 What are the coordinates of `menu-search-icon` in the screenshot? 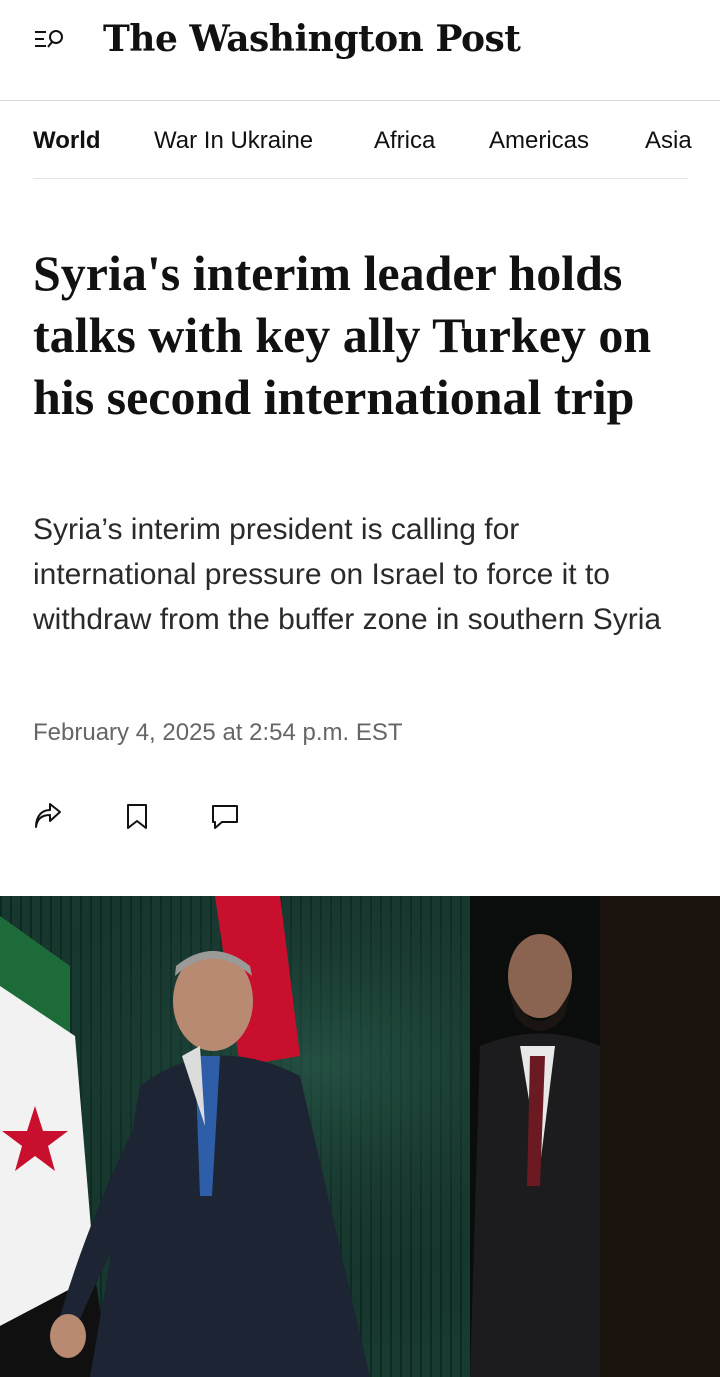 It's located at (51, 41).